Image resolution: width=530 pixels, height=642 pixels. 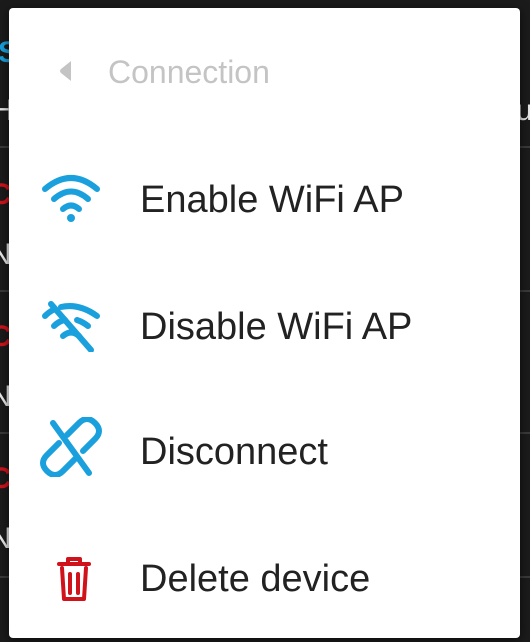 I want to click on menu-item-label: Enable WiFi AP, so click(x=272, y=200).